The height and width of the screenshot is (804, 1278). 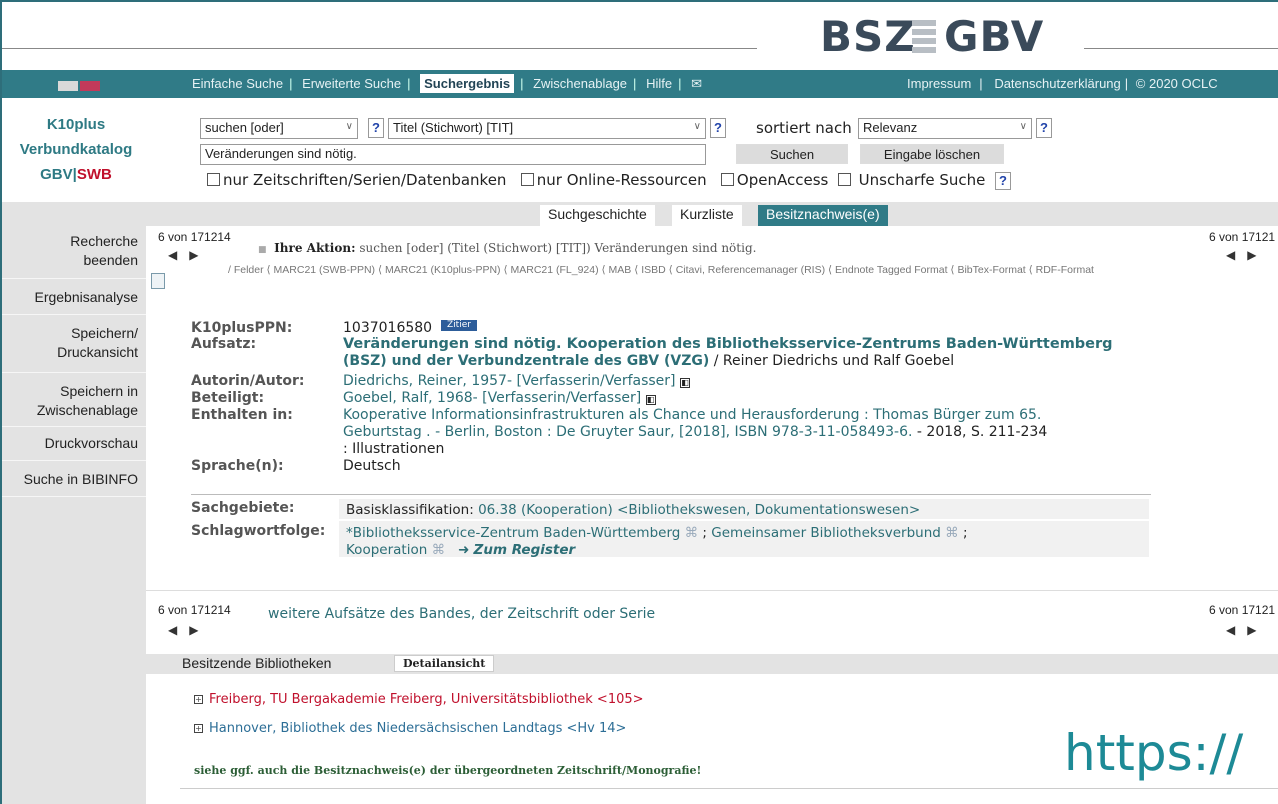 I want to click on tab-suchgeschichte: Suchgeschichte, so click(x=597, y=215).